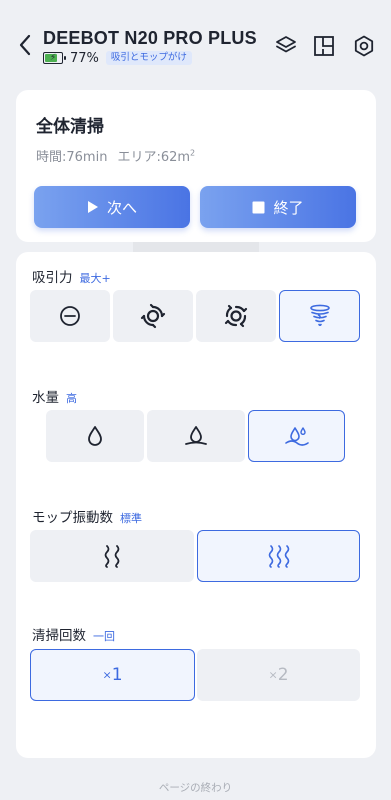  I want to click on chevron-left-icon, so click(25, 45).